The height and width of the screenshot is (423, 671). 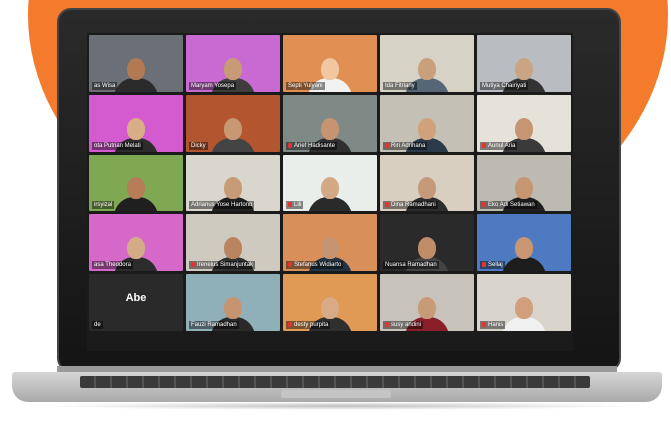 I want to click on participant-tile: Maryam Yosepa, so click(x=233, y=63).